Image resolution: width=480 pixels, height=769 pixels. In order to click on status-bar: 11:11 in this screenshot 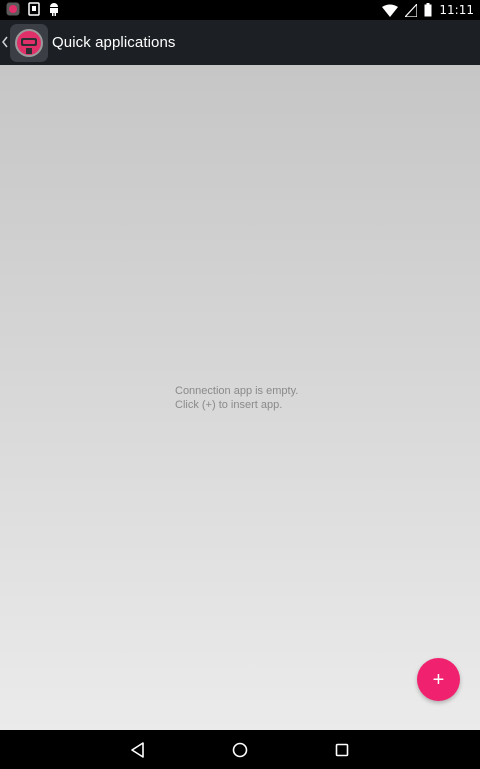, I will do `click(240, 10)`.